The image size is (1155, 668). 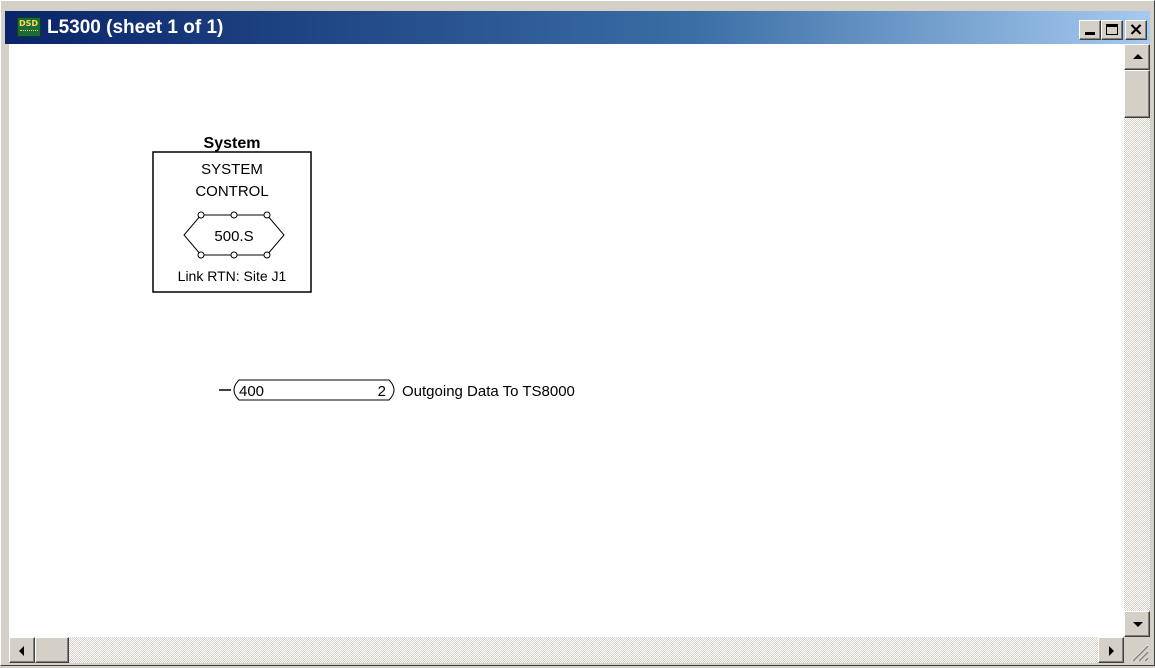 I want to click on connector-pin: 2, so click(x=382, y=391).